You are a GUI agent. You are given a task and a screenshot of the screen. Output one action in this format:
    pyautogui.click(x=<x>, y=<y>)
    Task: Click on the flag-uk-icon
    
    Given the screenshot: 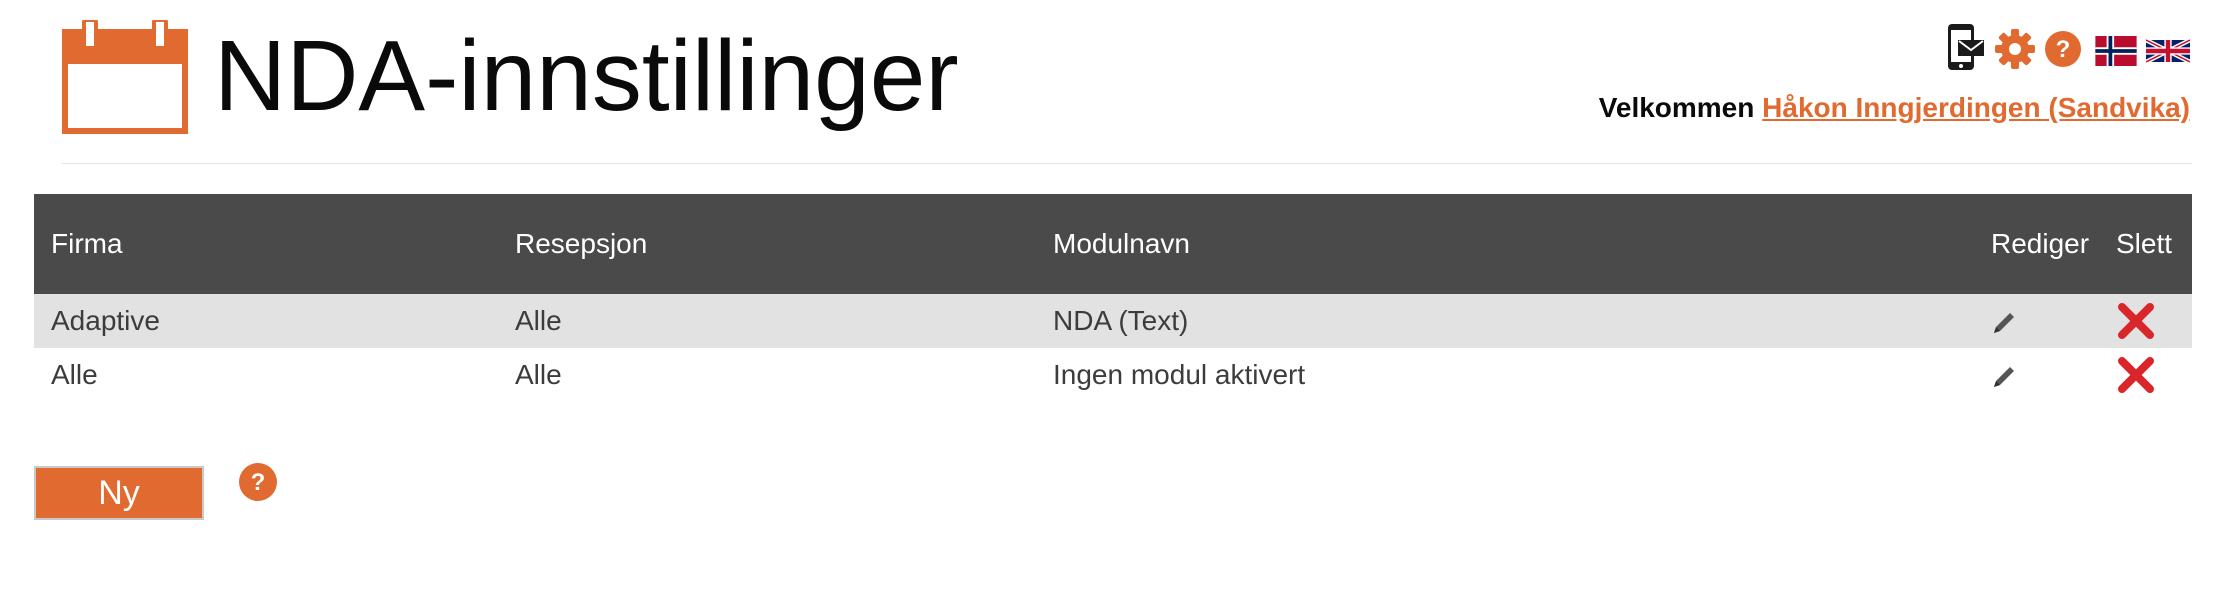 What is the action you would take?
    pyautogui.click(x=2168, y=51)
    